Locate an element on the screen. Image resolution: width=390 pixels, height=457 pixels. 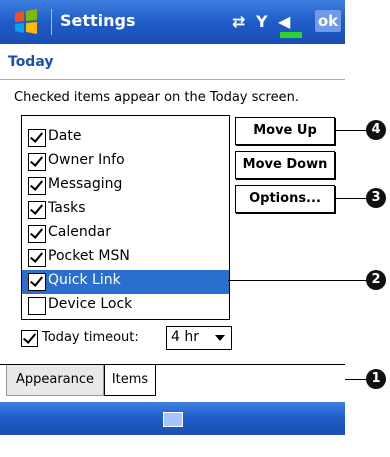
list-item: Device Lock is located at coordinates (125, 306).